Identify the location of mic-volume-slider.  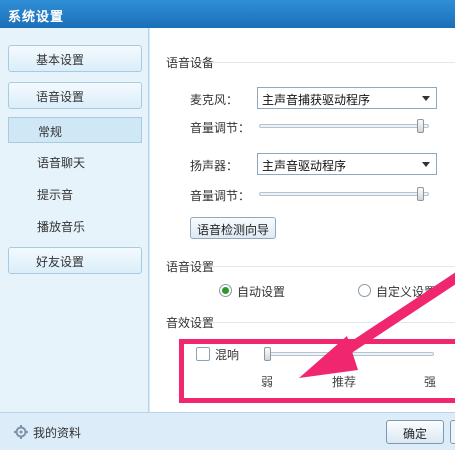
(344, 126).